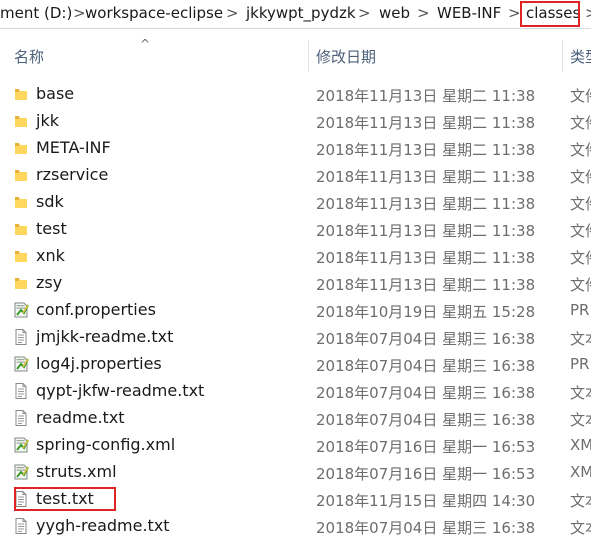 Image resolution: width=591 pixels, height=553 pixels. Describe the element at coordinates (295, 202) in the screenshot. I see `file-row: sdk 2018年11月13日 星期二 11:38 文件` at that location.